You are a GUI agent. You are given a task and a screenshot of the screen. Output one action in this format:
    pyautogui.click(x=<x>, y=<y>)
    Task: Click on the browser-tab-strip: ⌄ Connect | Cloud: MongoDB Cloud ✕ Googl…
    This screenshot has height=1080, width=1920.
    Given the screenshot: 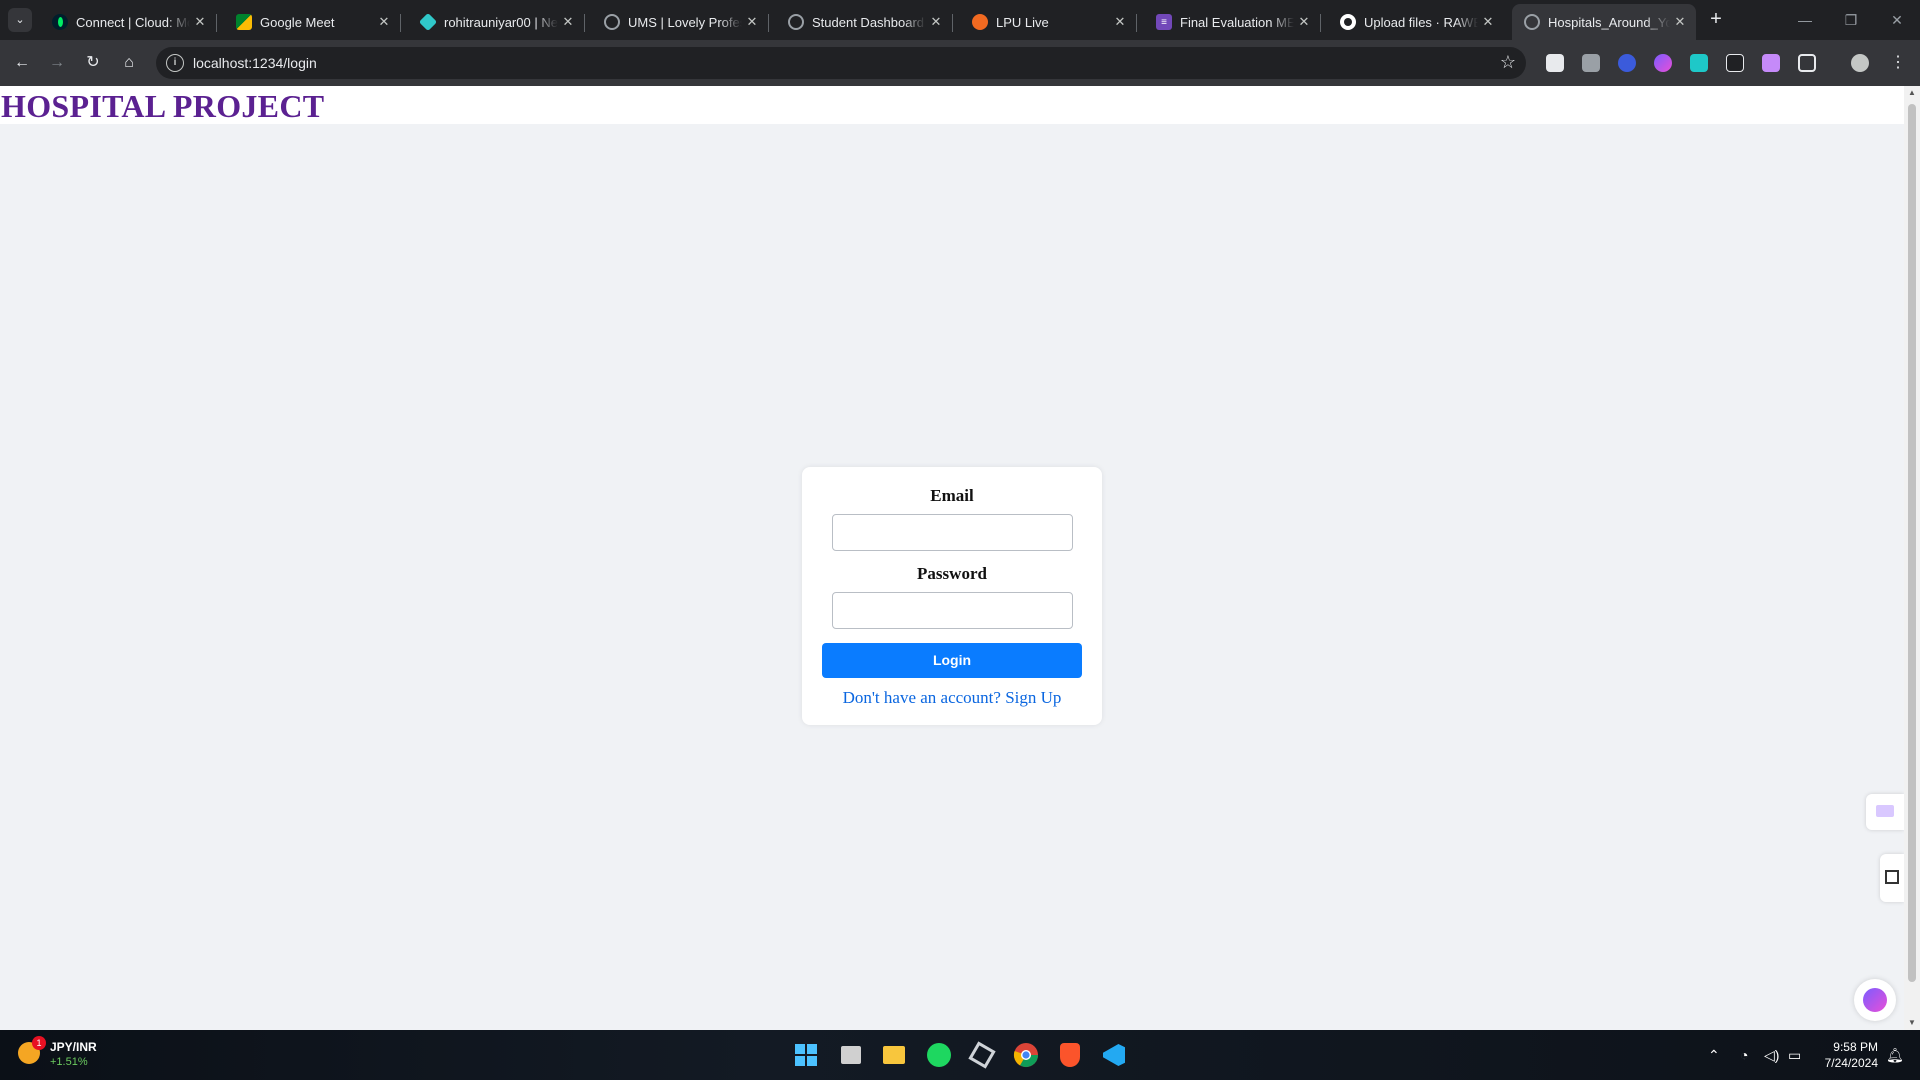 What is the action you would take?
    pyautogui.click(x=960, y=20)
    